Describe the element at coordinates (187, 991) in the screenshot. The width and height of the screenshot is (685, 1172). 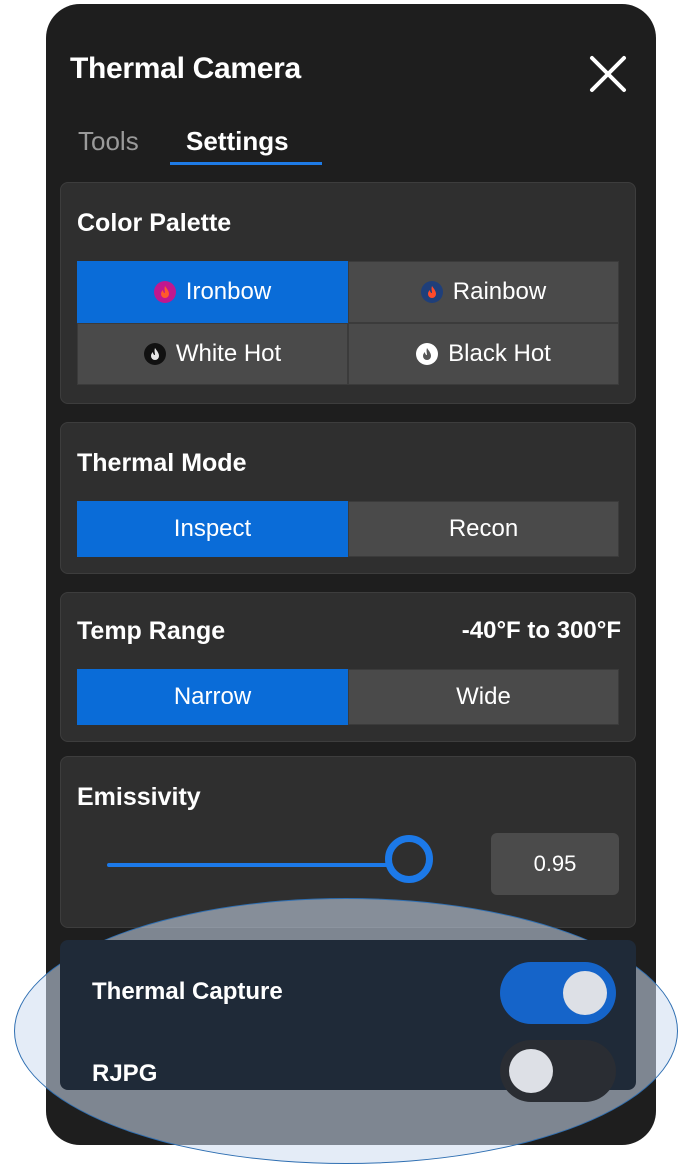
I see `thermal-capture-label: Thermal Capture` at that location.